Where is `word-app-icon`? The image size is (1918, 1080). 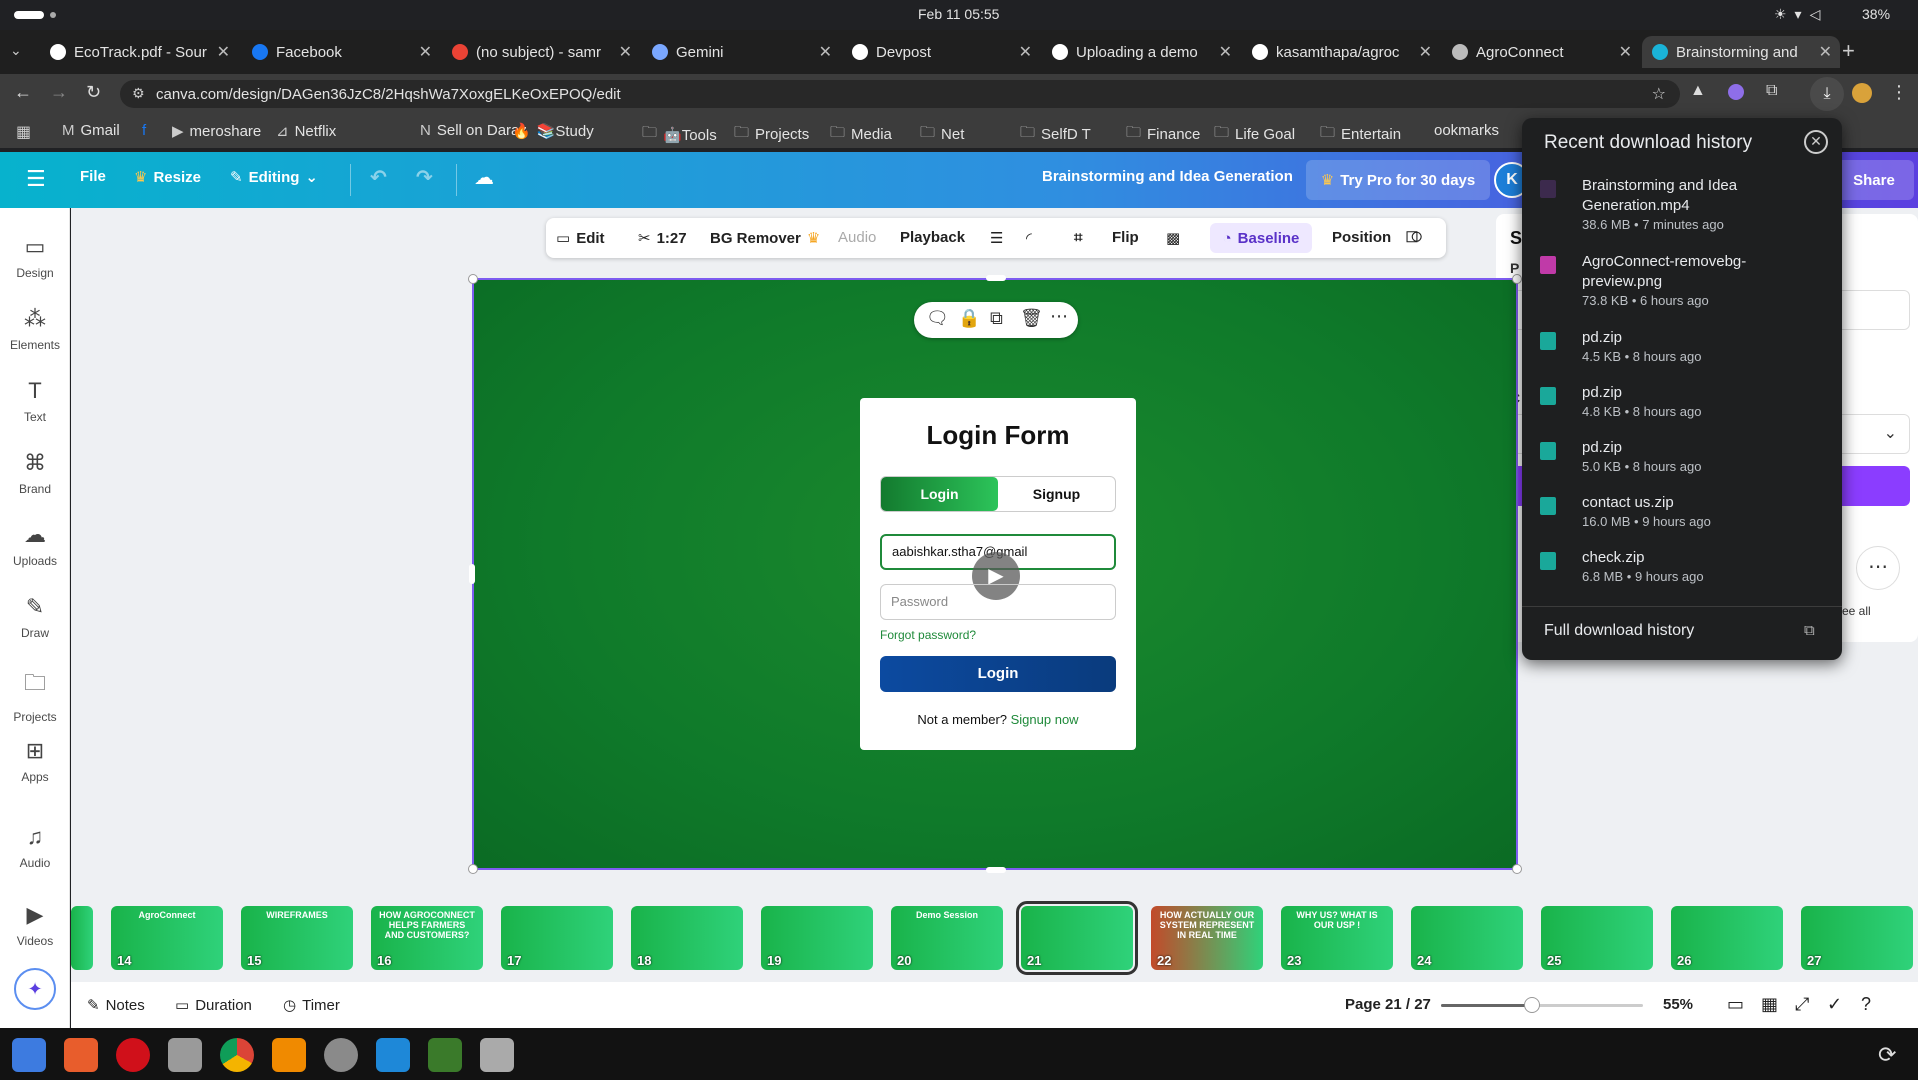
word-app-icon is located at coordinates (29, 1055).